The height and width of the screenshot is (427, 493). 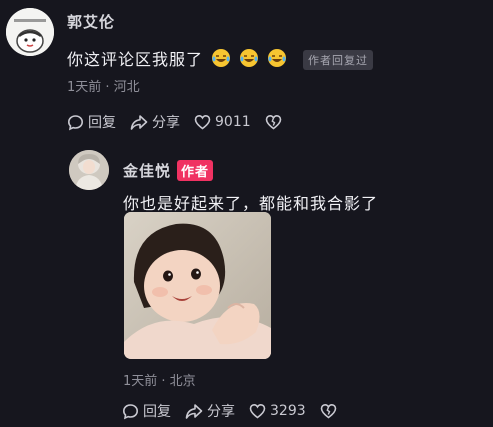 What do you see at coordinates (251, 203) in the screenshot?
I see `reply-text: 你也是好起来了，都能和我合影了` at bounding box center [251, 203].